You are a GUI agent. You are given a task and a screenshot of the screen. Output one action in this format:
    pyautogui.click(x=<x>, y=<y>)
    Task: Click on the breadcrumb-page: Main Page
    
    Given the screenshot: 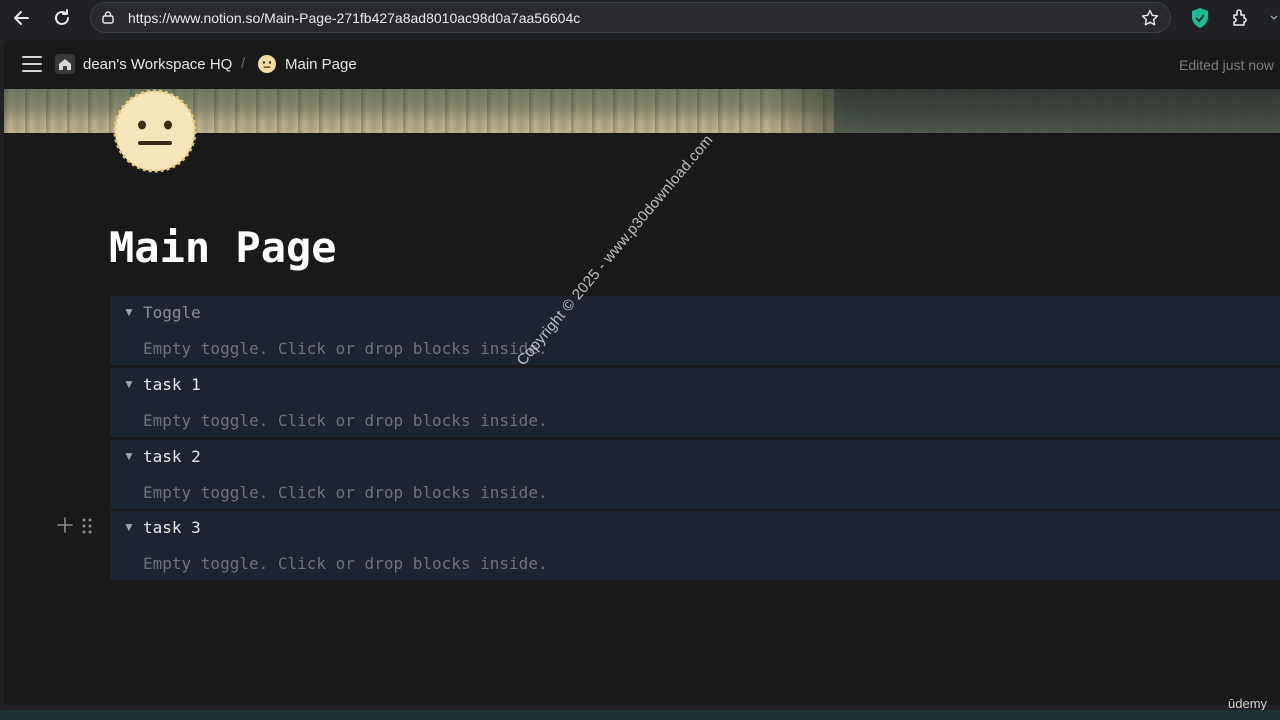 What is the action you would take?
    pyautogui.click(x=321, y=64)
    